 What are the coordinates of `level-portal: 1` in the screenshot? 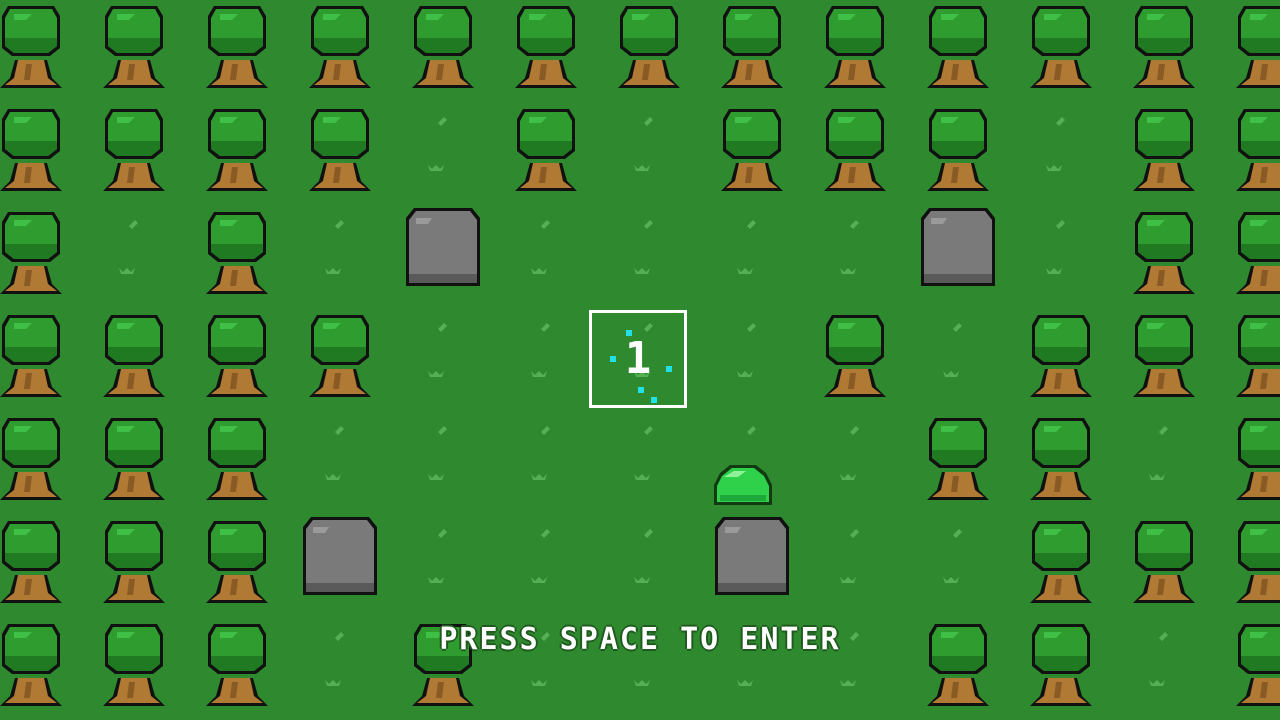 It's located at (638, 359).